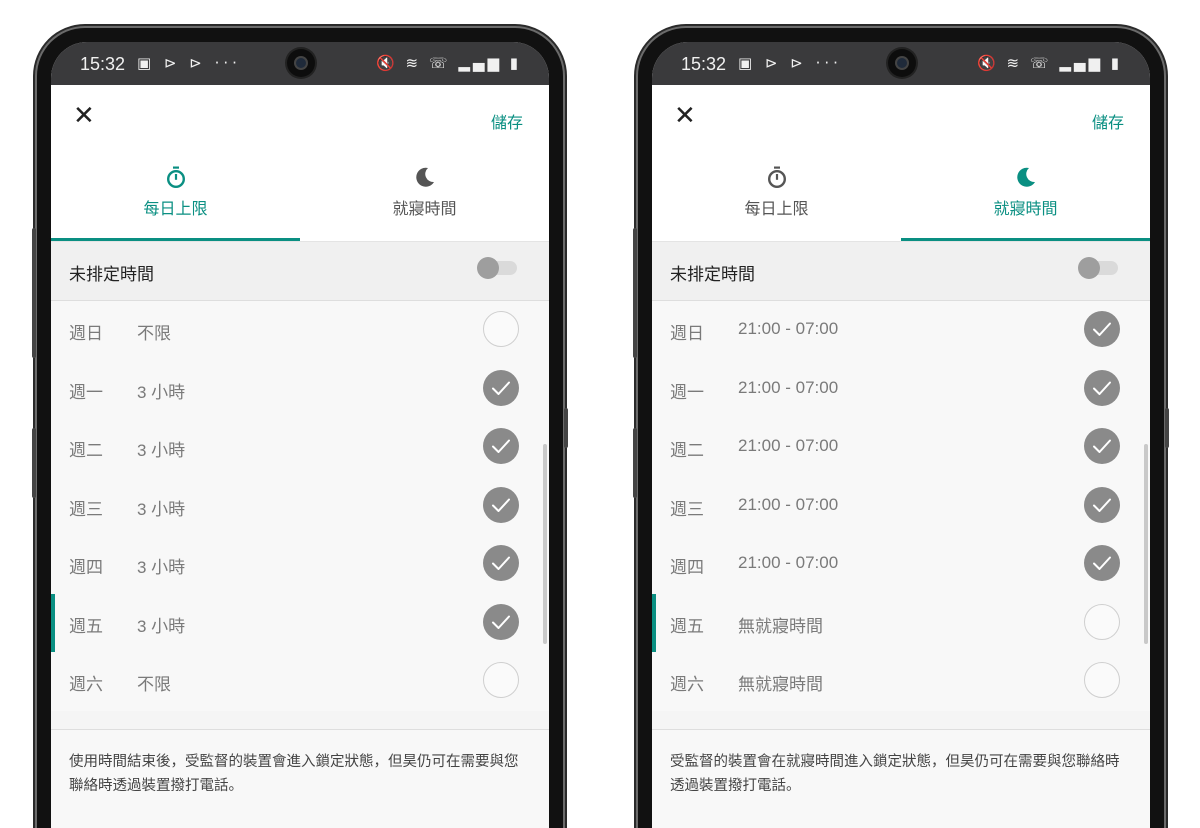 The height and width of the screenshot is (828, 1200). What do you see at coordinates (687, 392) in the screenshot?
I see `day-name: 週一` at bounding box center [687, 392].